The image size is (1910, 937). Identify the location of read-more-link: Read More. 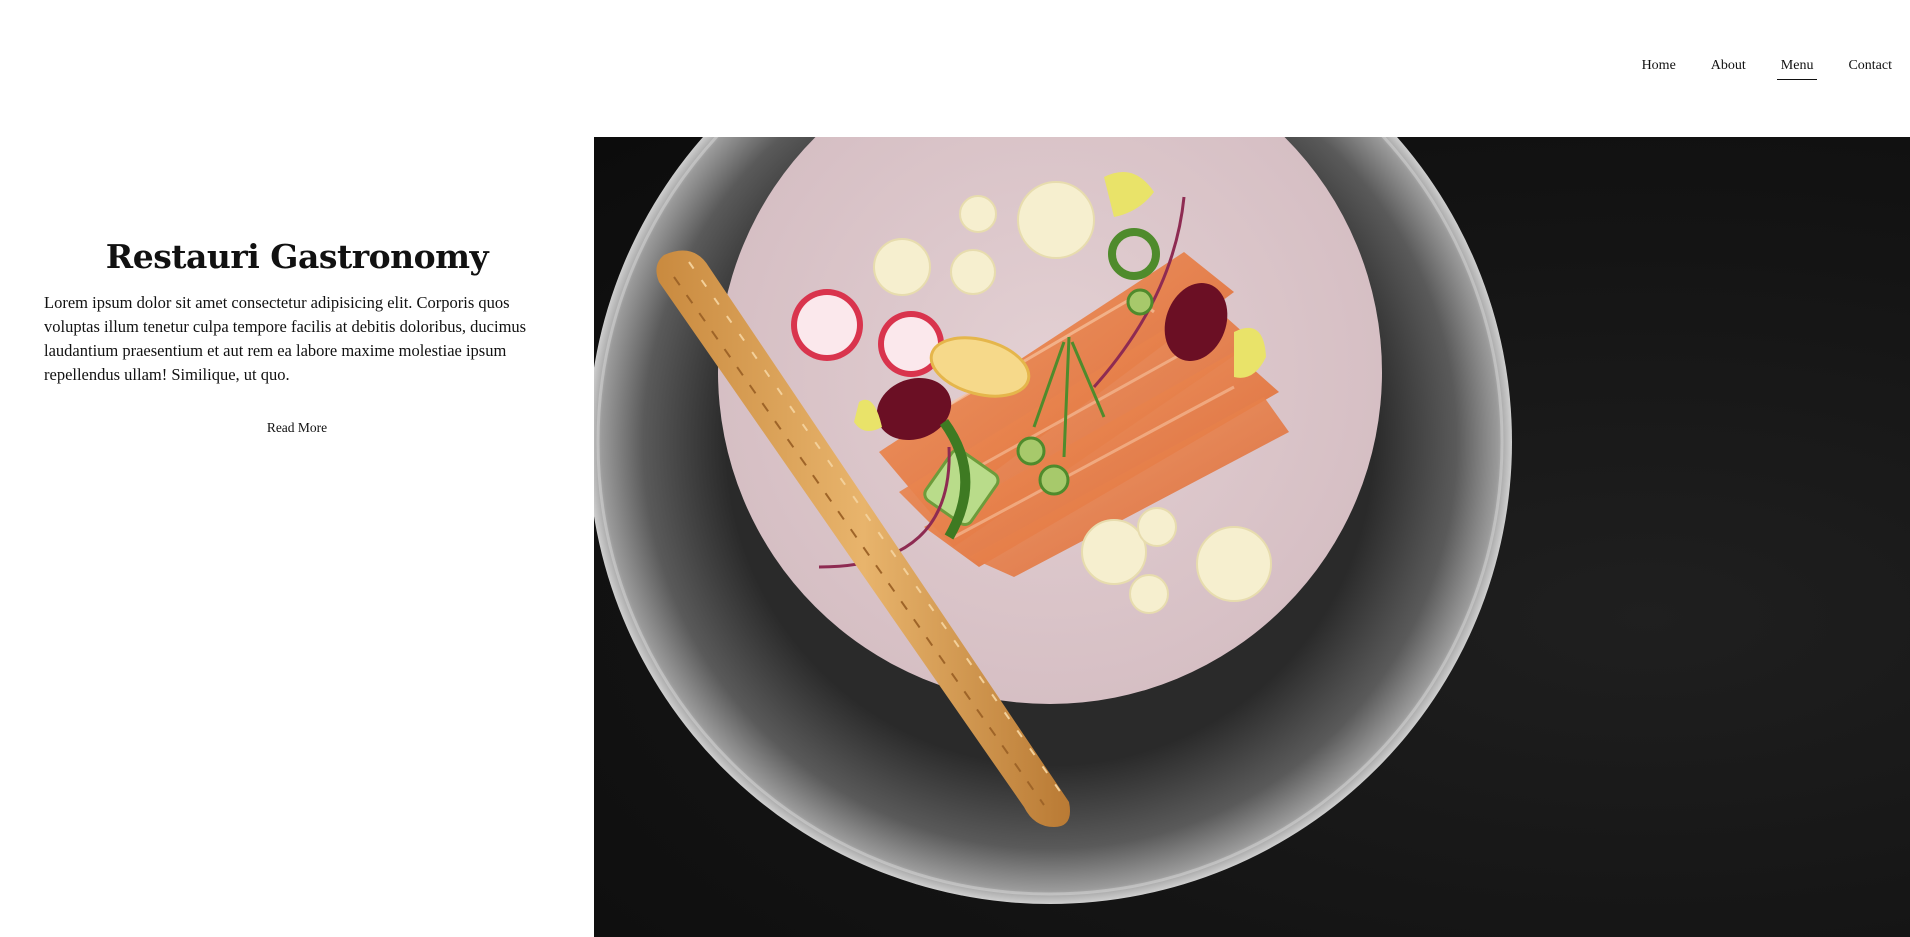
(297, 428).